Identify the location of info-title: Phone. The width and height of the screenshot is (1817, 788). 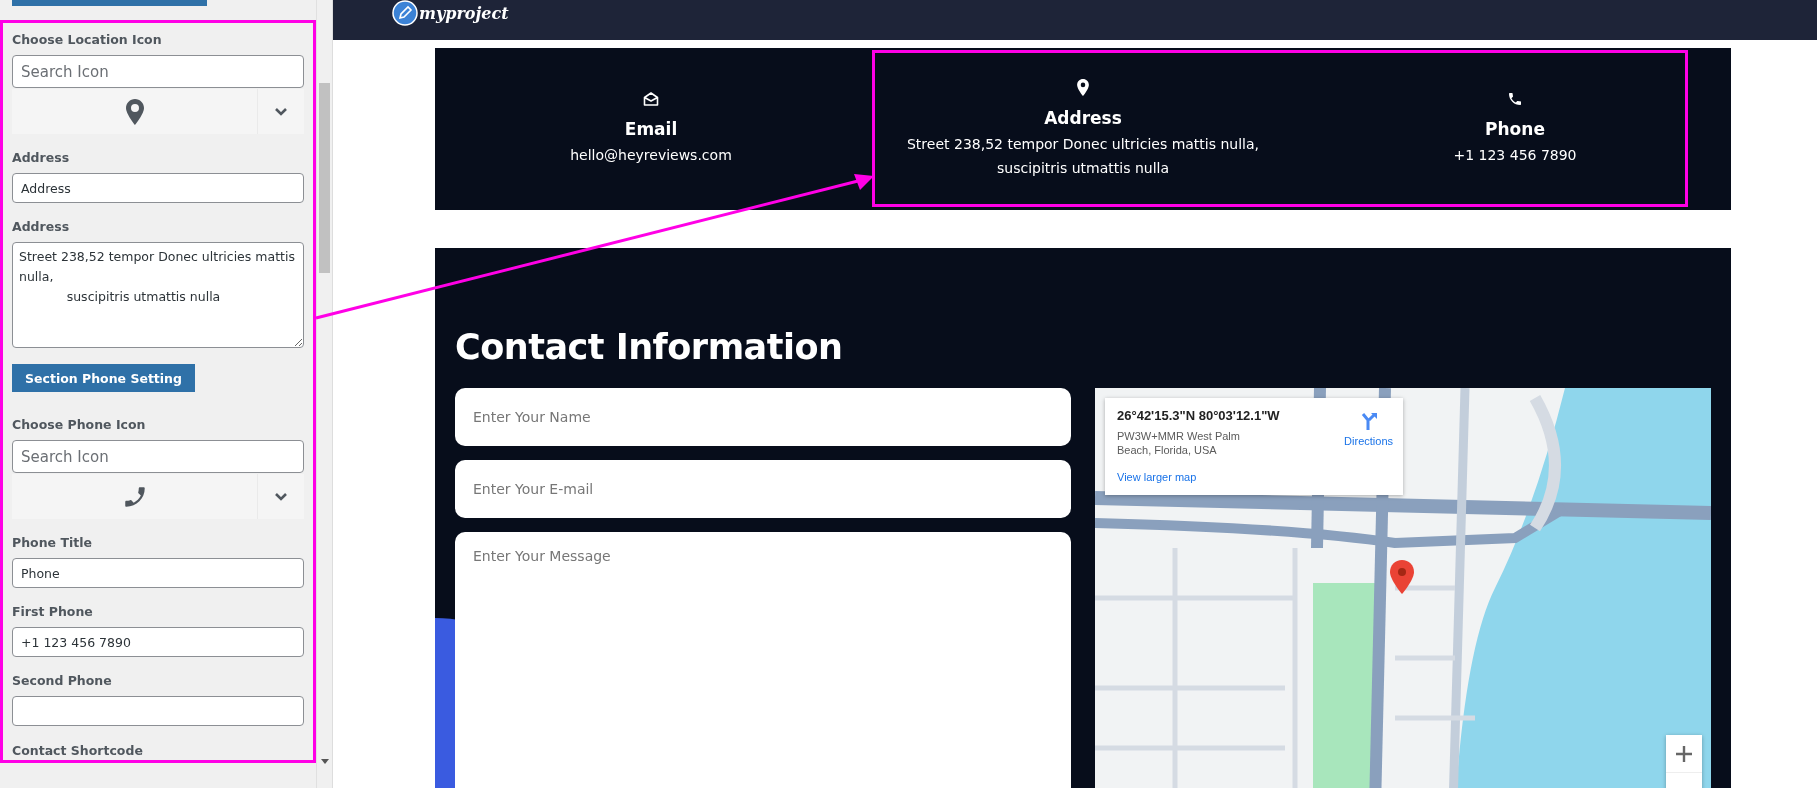
(1515, 129).